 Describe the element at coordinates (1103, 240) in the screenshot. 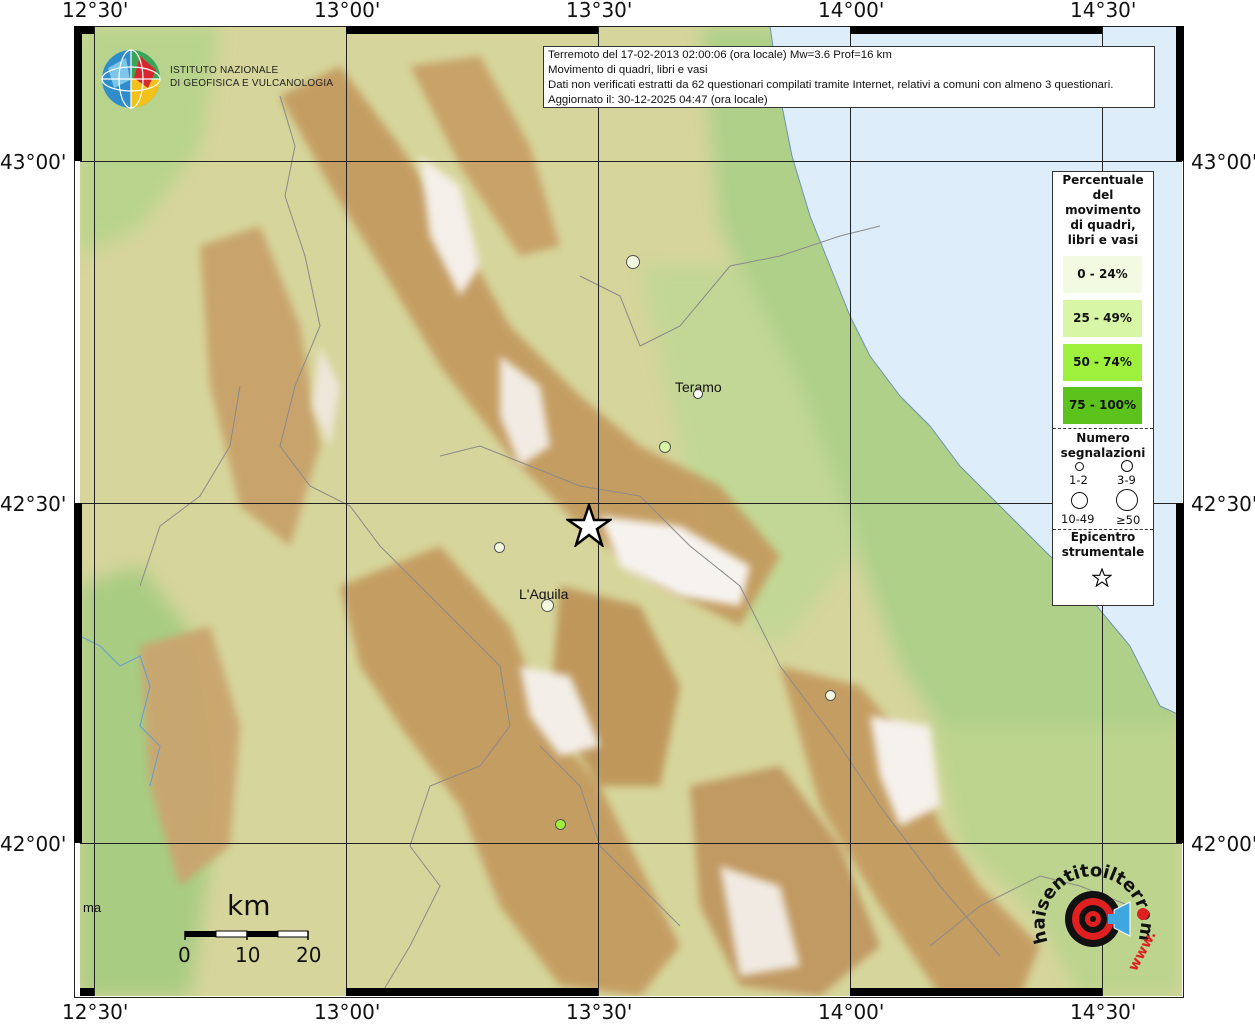

I see `legend-title-line: libri e vasi` at that location.